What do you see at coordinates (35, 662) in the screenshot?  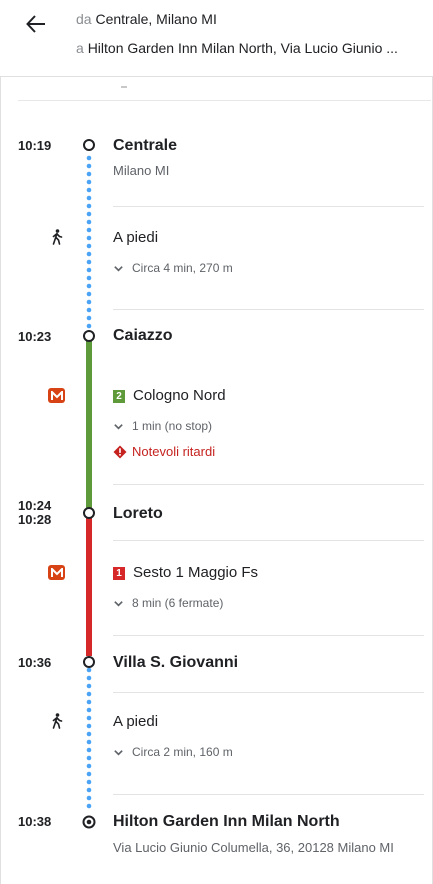 I see `stop-time: 10:36` at bounding box center [35, 662].